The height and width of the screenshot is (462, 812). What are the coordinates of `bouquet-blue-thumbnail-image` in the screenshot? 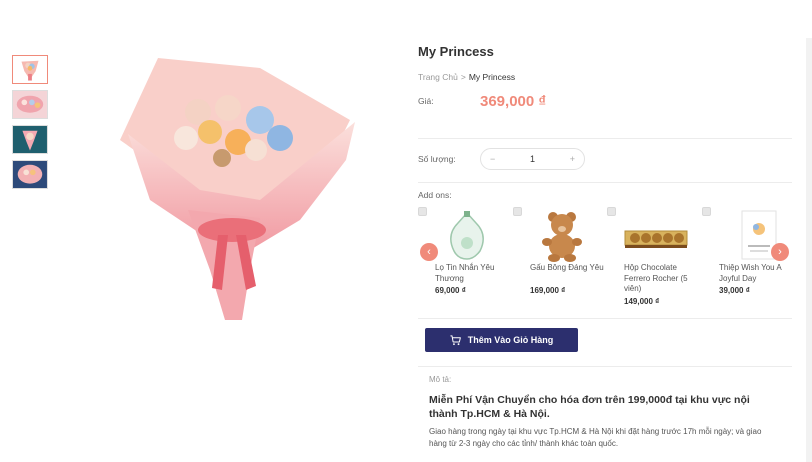 It's located at (30, 174).